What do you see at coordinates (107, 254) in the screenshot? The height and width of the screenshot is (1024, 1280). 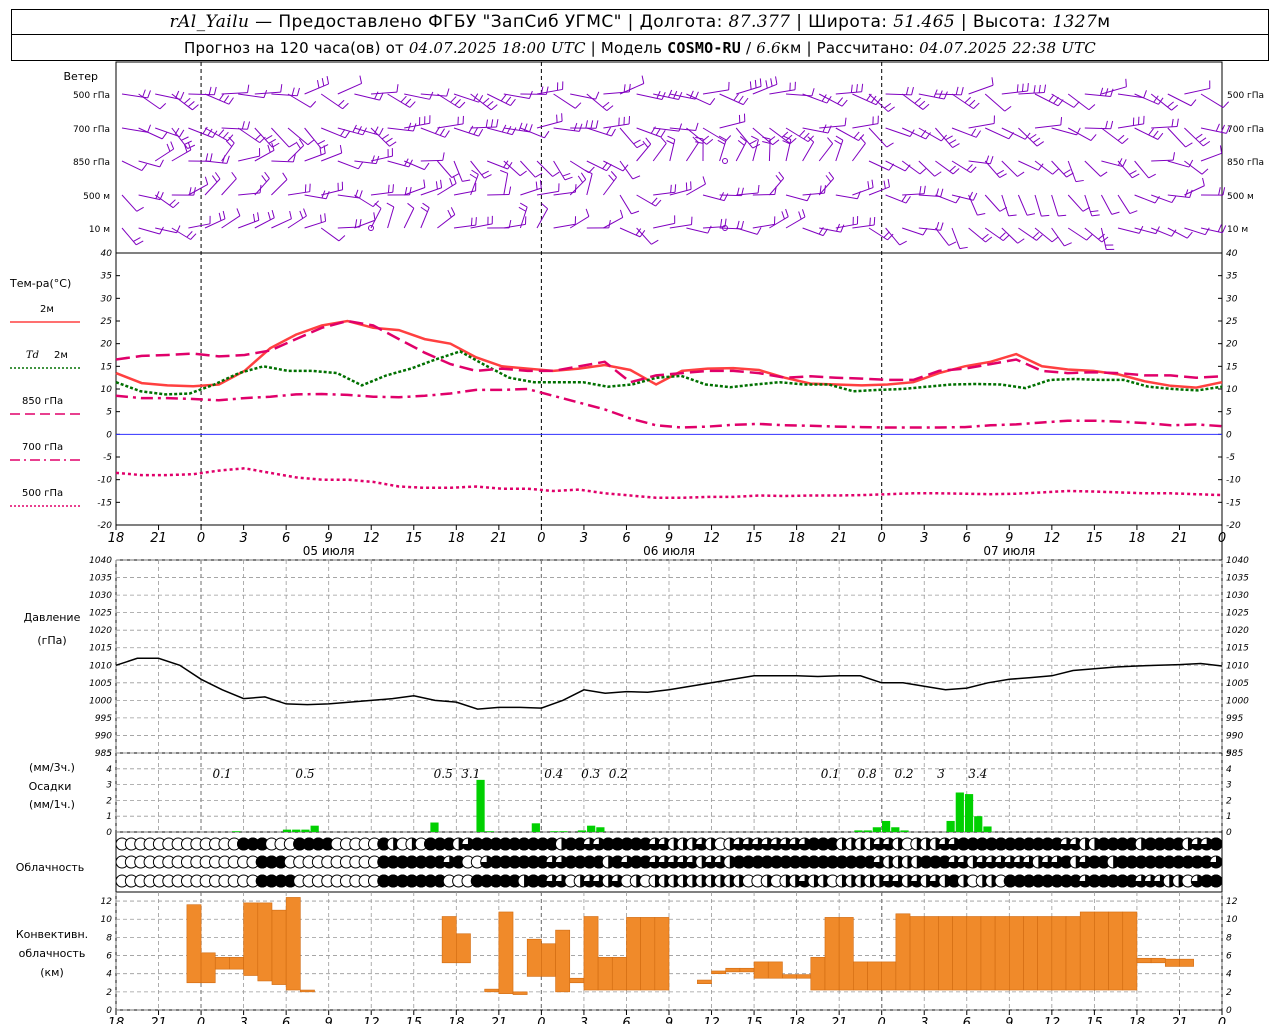 I see `temp-tick-label: 40` at bounding box center [107, 254].